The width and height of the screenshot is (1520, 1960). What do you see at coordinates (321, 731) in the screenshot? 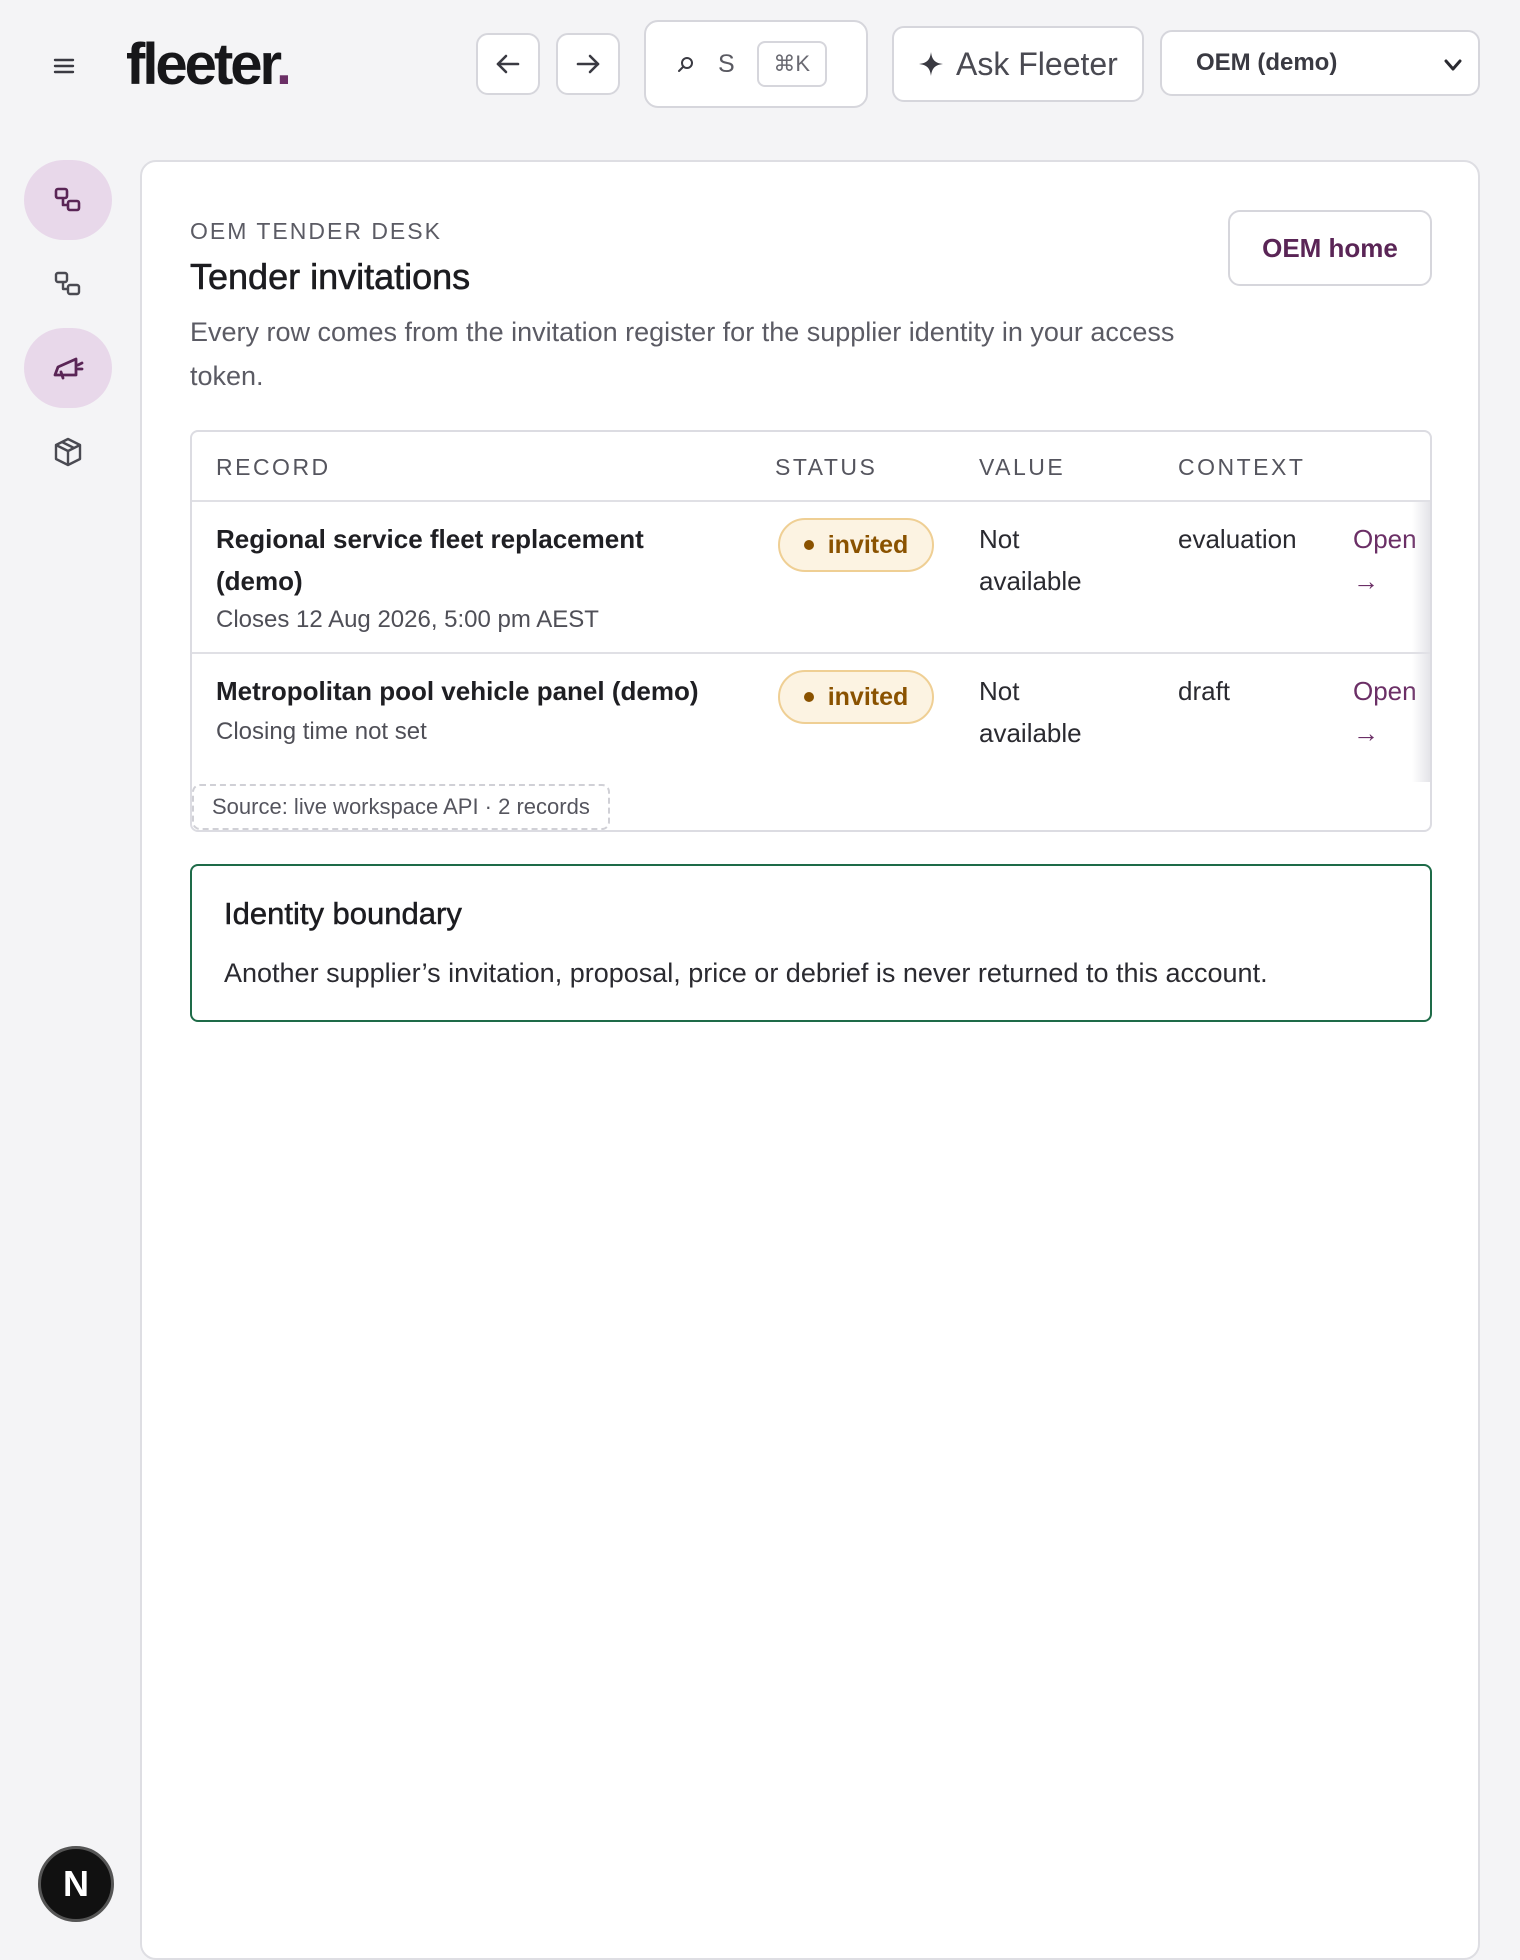
I see `record-closing-time: Closing time not set` at bounding box center [321, 731].